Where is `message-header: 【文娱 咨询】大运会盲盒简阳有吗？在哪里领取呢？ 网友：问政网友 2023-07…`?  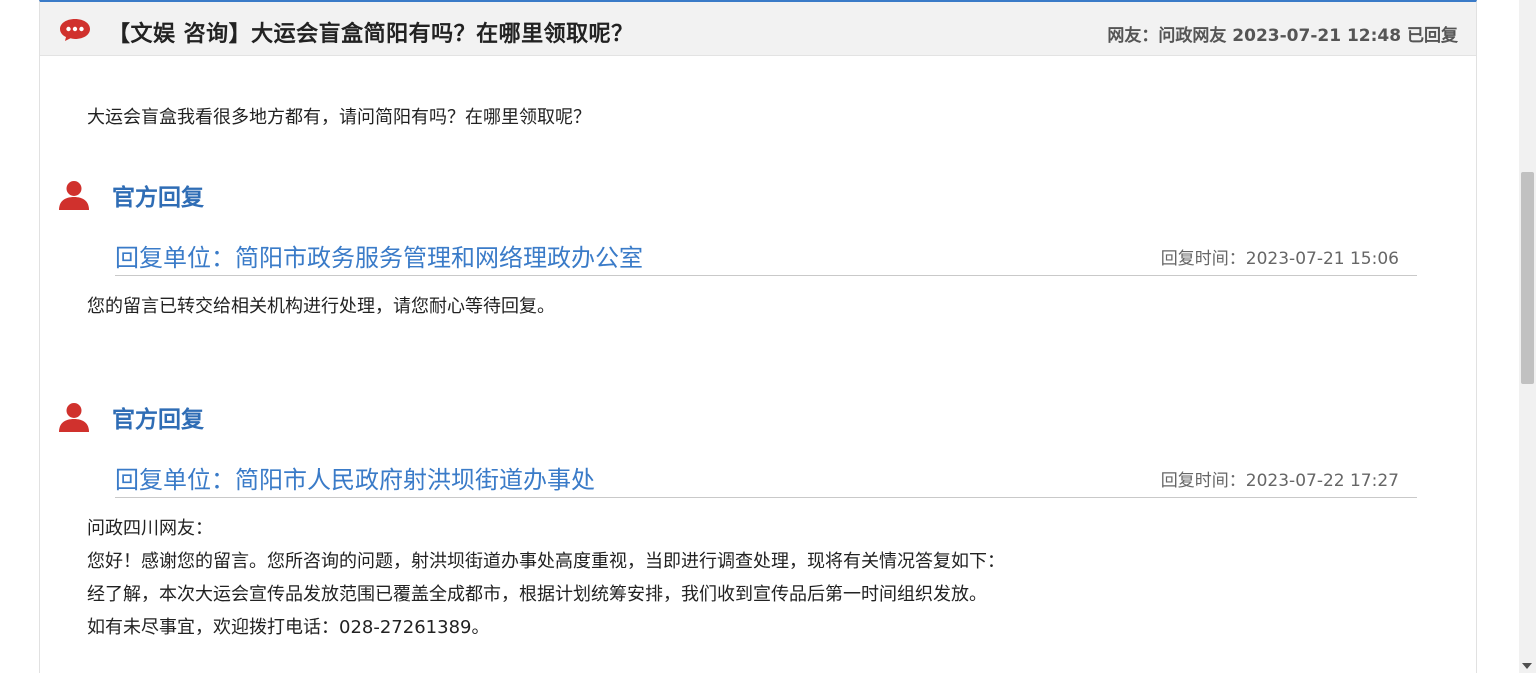 message-header: 【文娱 咨询】大运会盲盒简阳有吗？在哪里领取呢？ 网友：问政网友 2023-07… is located at coordinates (758, 29).